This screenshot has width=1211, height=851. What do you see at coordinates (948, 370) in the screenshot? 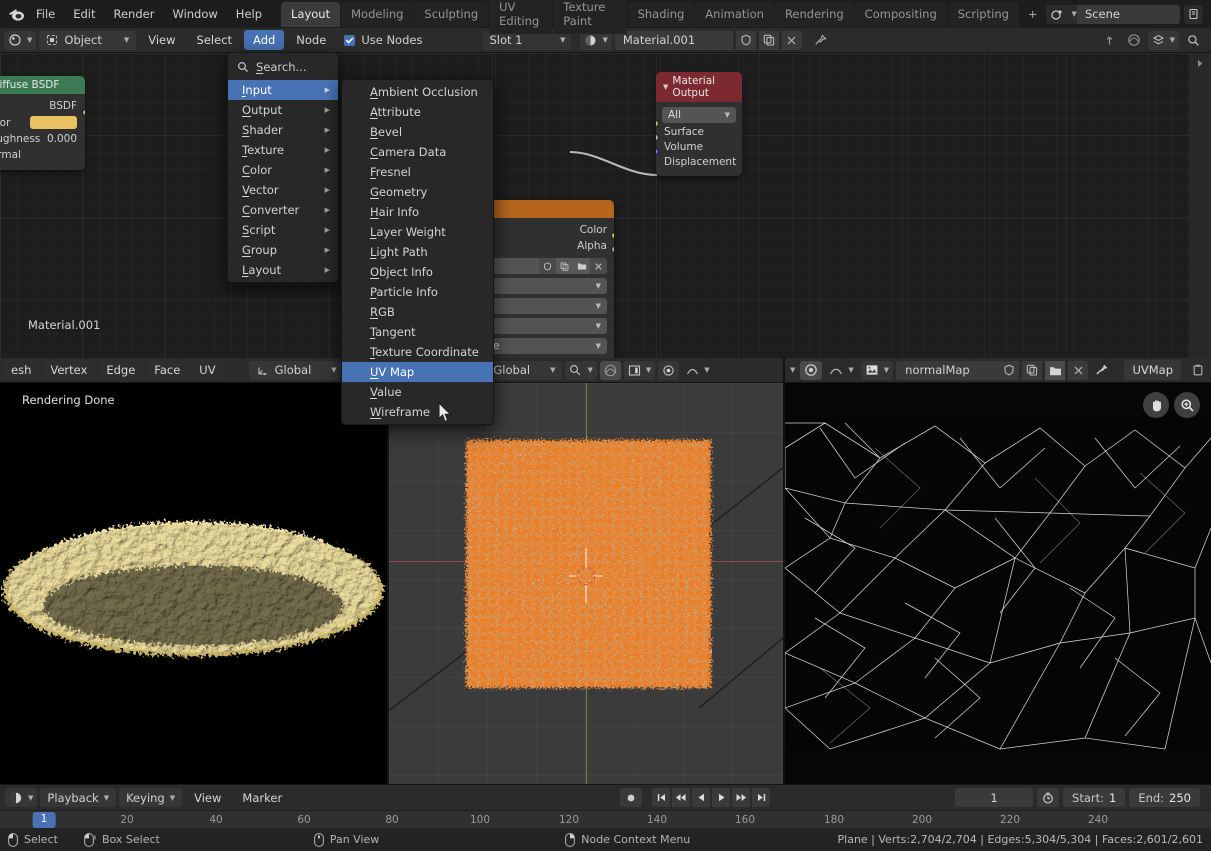
I see `image-name-field: normalMap` at bounding box center [948, 370].